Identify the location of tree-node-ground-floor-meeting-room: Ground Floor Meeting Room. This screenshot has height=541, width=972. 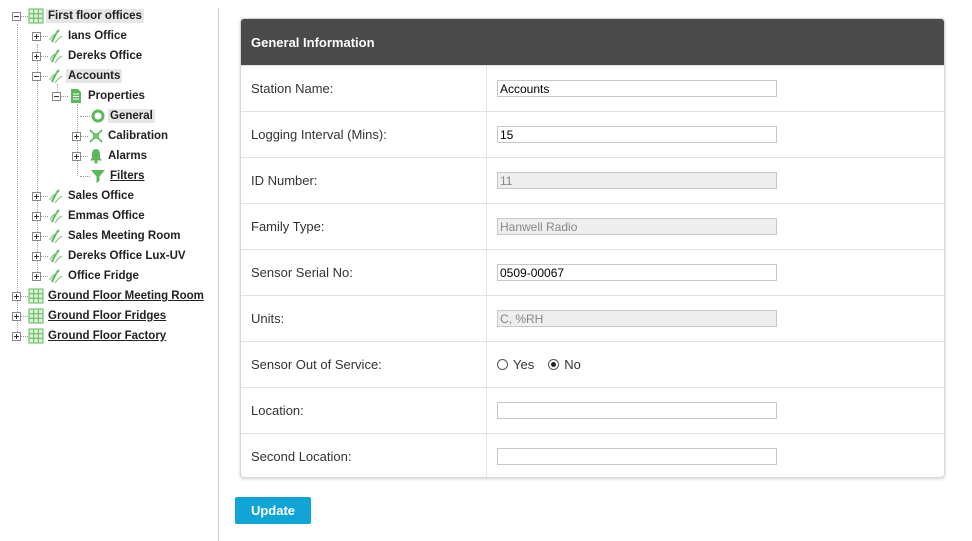
(109, 296).